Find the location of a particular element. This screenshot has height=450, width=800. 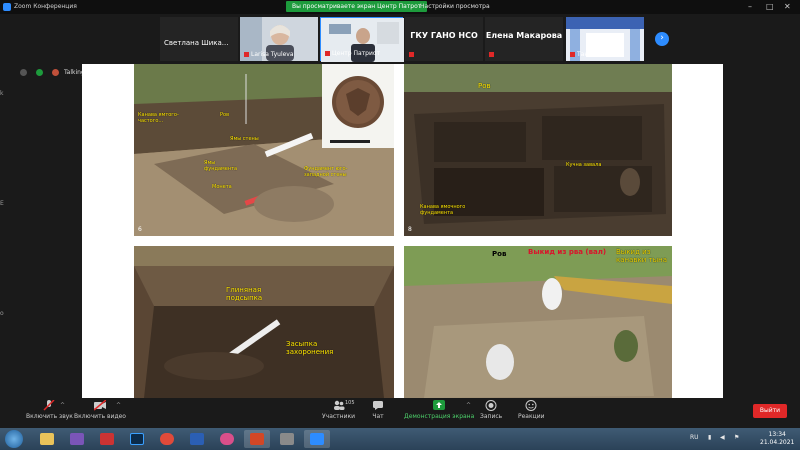

video-off-icon is located at coordinates (99, 405).